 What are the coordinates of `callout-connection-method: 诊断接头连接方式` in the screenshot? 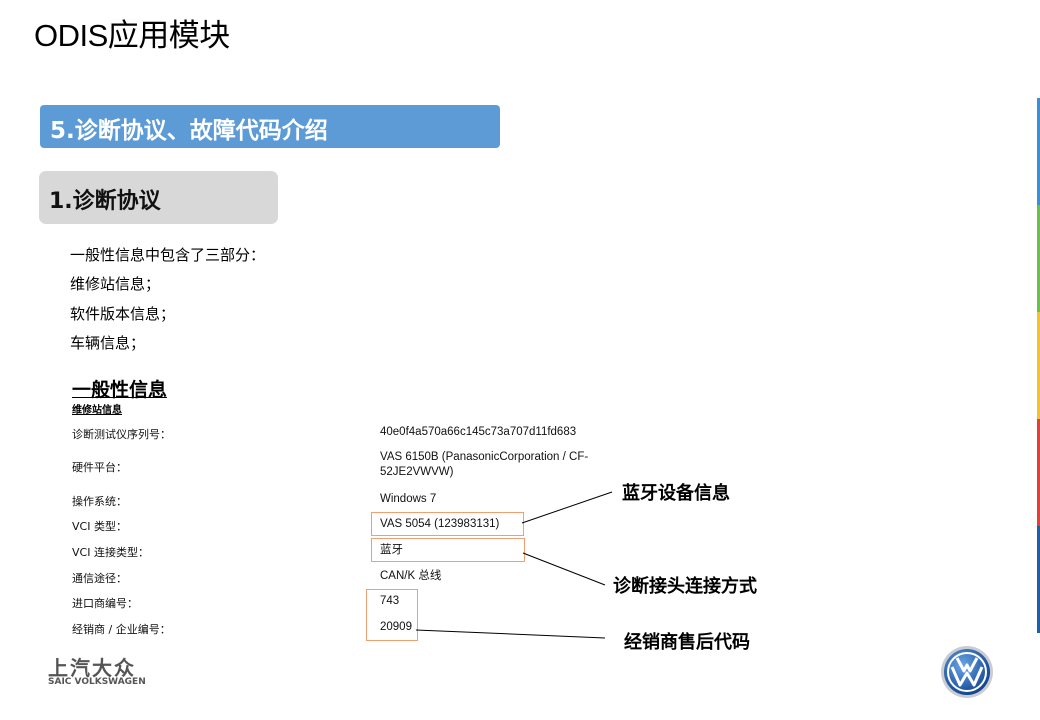 It's located at (685, 586).